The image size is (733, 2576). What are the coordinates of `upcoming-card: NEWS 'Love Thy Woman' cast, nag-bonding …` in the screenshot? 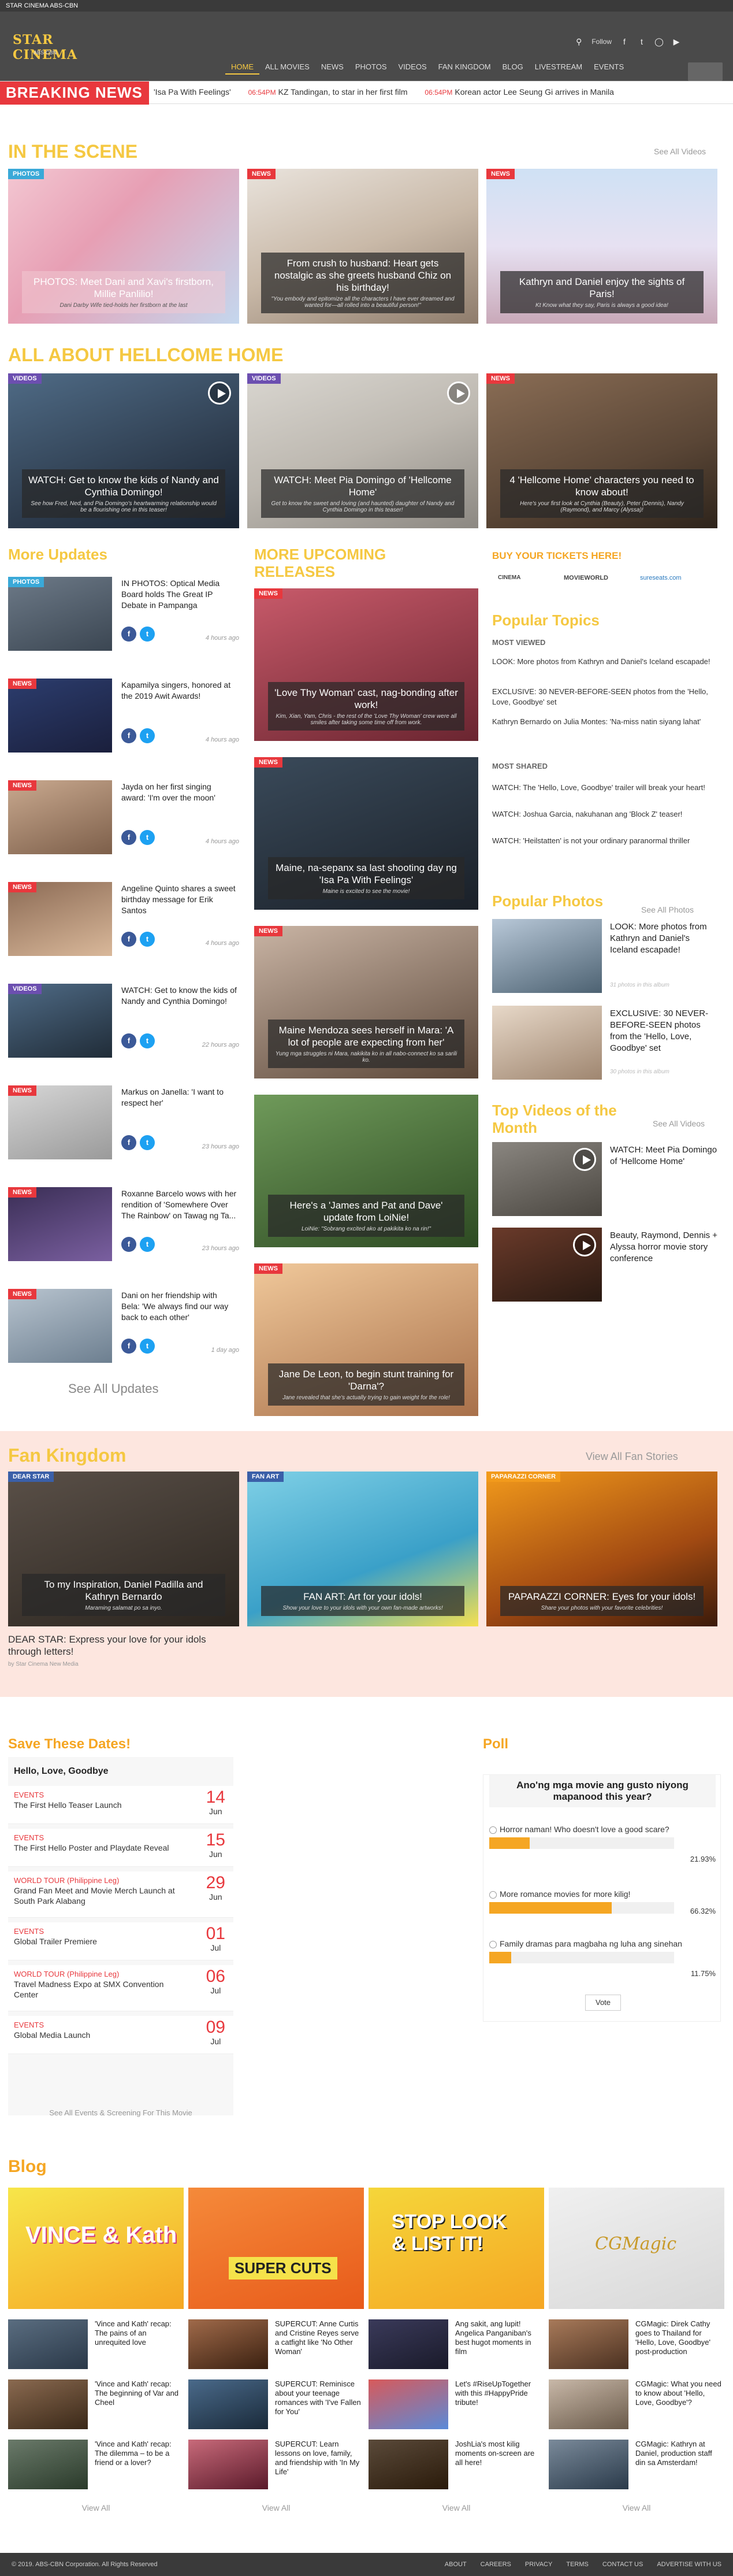 It's located at (366, 664).